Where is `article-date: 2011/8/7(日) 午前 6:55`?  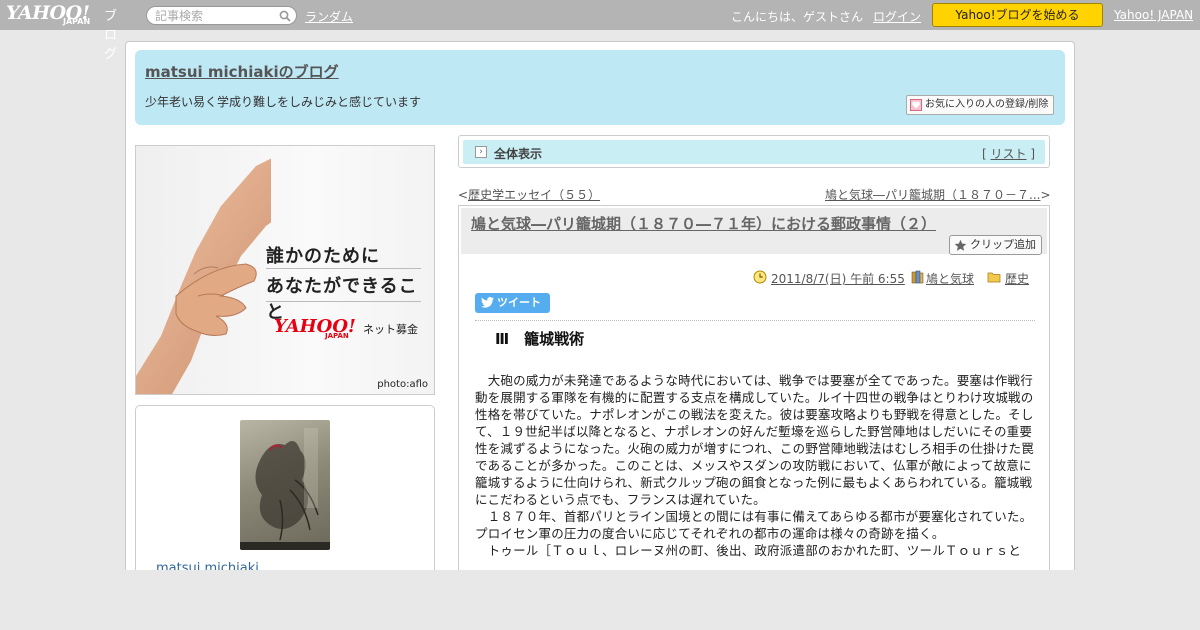 article-date: 2011/8/7(日) 午前 6:55 is located at coordinates (838, 278).